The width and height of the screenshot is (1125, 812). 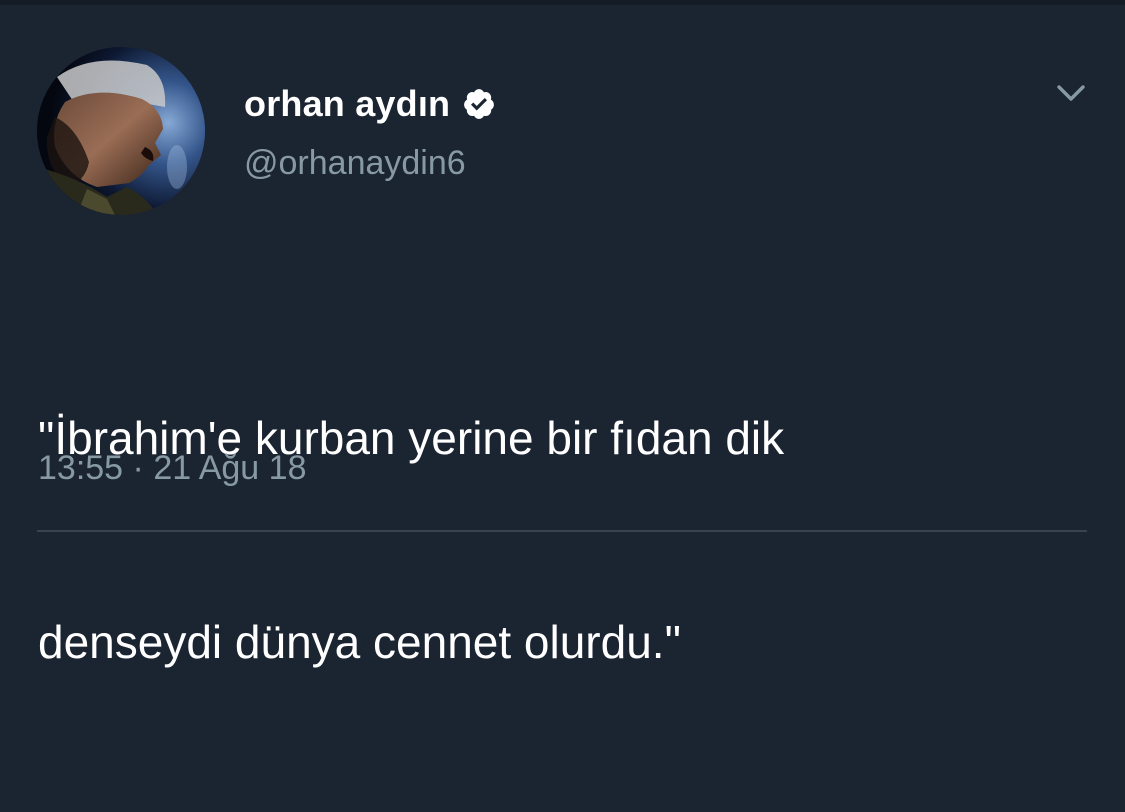 I want to click on verified-badge-icon, so click(x=479, y=104).